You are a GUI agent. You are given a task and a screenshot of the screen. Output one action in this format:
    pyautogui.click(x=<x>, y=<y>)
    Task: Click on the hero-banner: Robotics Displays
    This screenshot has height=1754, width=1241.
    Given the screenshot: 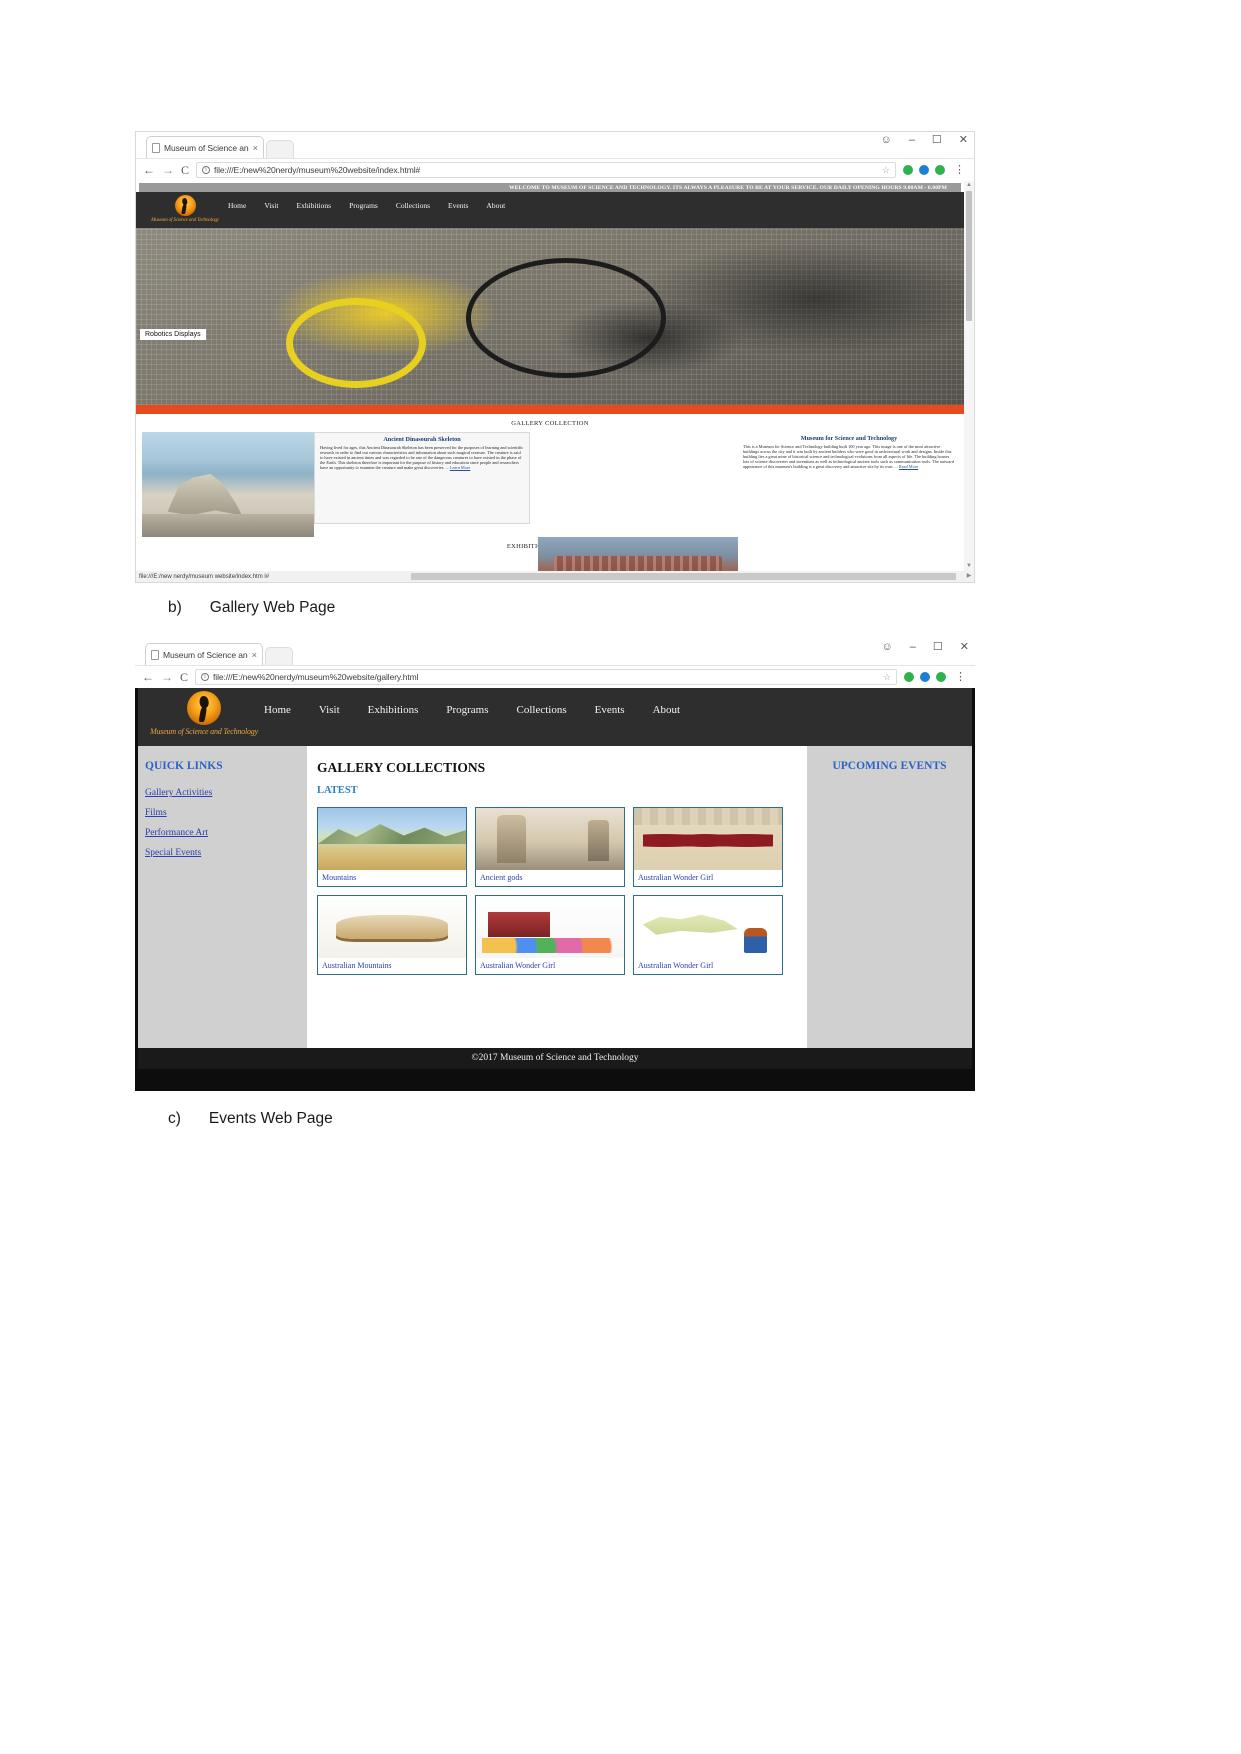 What is the action you would take?
    pyautogui.click(x=550, y=316)
    